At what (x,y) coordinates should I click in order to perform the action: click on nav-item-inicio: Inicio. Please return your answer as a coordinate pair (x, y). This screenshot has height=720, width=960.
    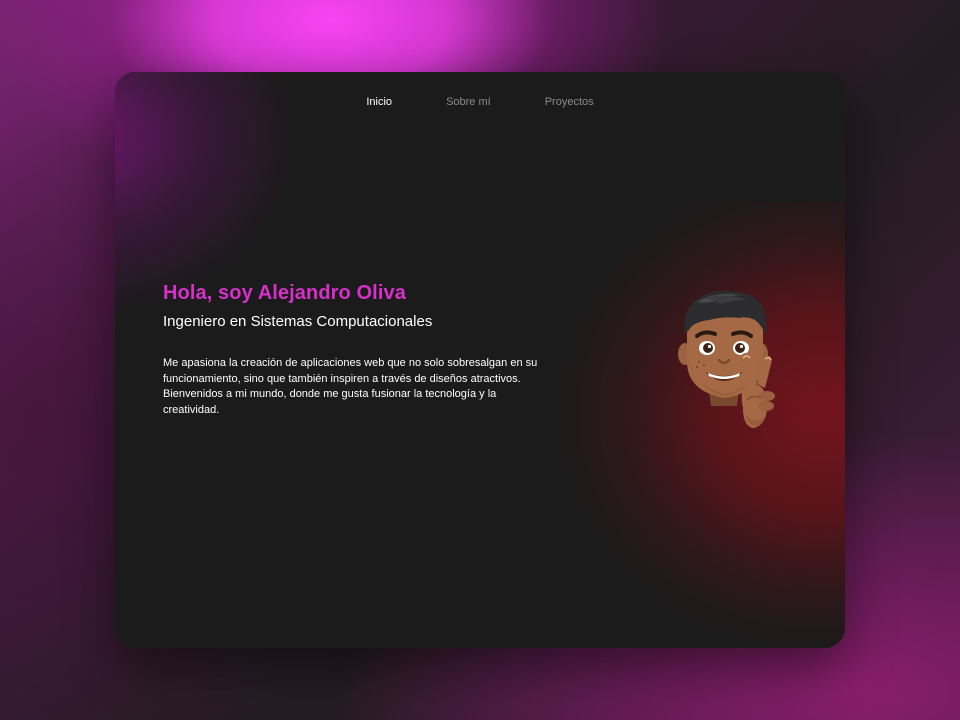
    Looking at the image, I should click on (379, 102).